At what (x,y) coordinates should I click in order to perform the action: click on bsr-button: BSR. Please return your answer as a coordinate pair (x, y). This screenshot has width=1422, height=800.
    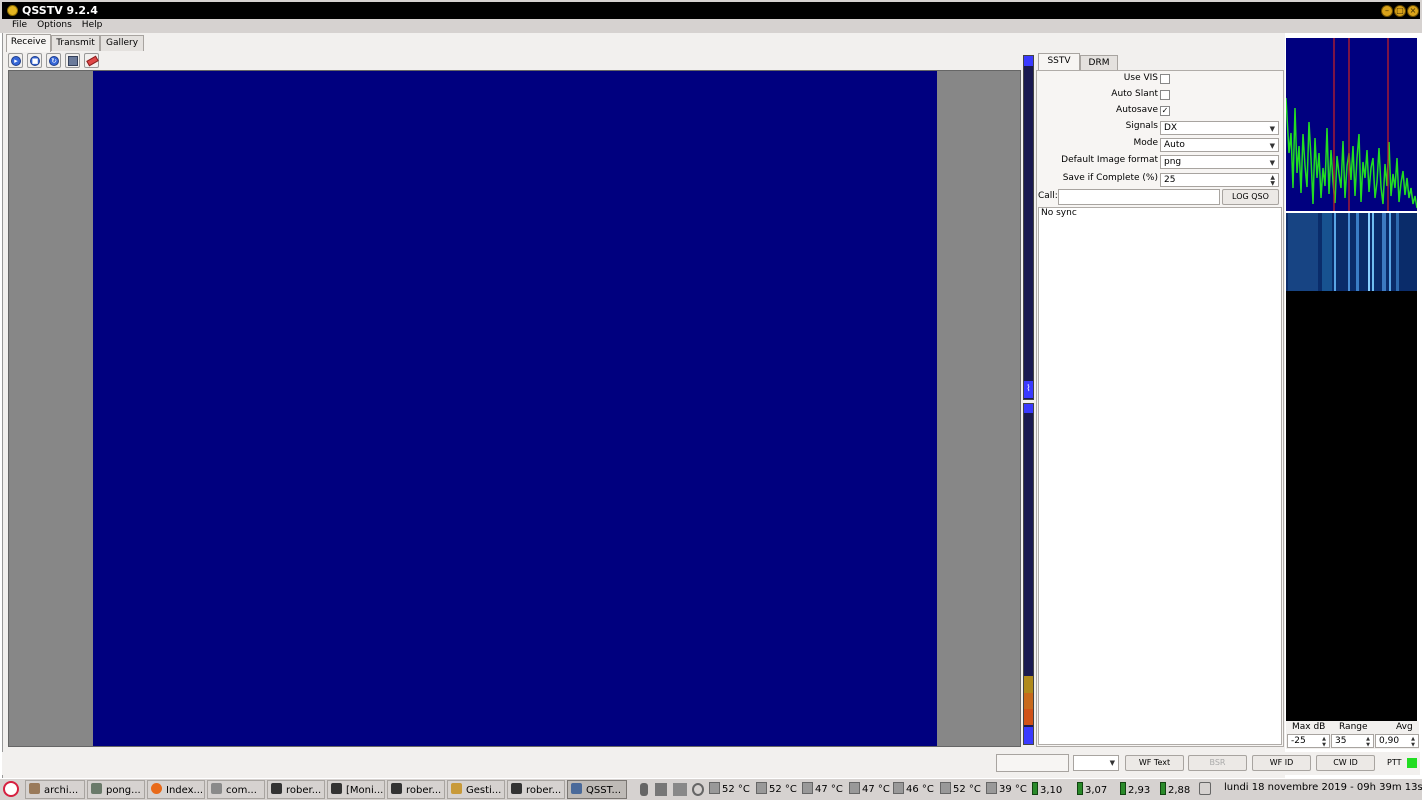
    Looking at the image, I should click on (1217, 763).